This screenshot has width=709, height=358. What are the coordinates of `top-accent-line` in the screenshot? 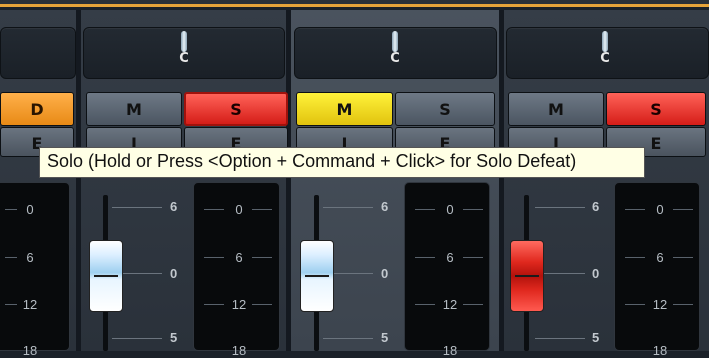 It's located at (354, 3).